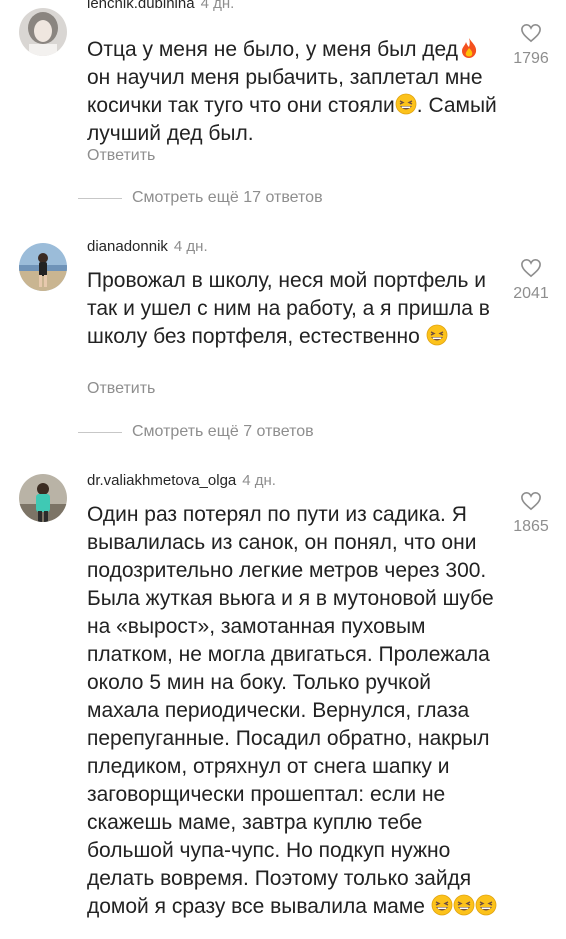 The image size is (566, 939). I want to click on view-more-replies-label: Смотреть ещё 7 ответов, so click(223, 432).